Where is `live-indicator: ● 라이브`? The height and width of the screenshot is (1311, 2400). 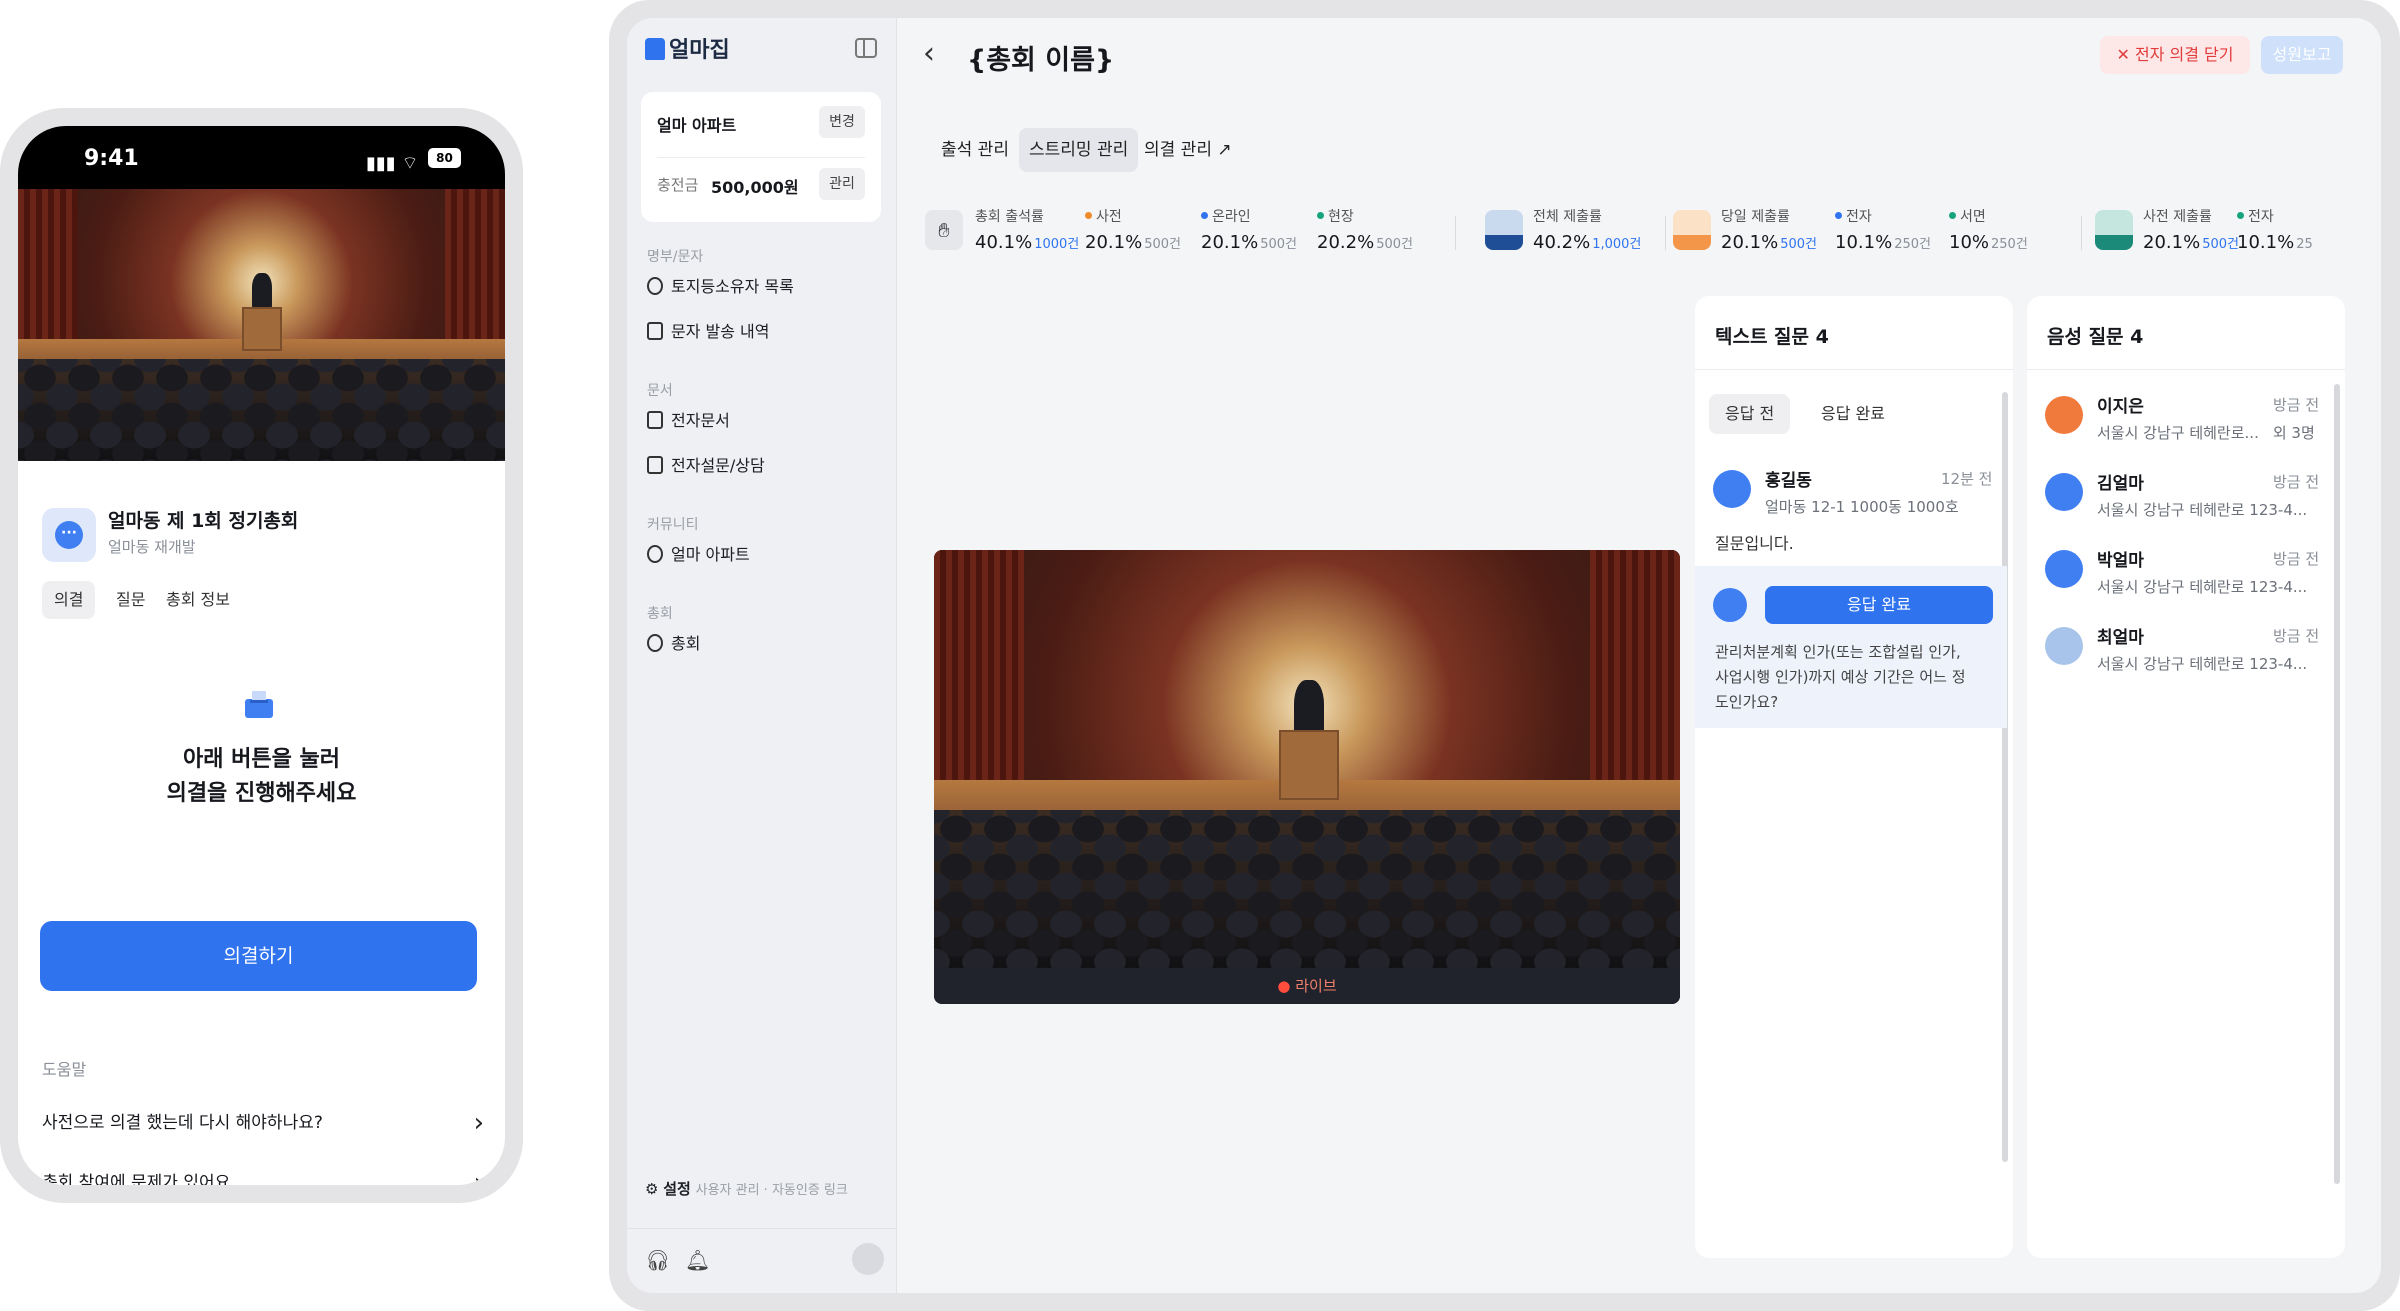
live-indicator: ● 라이브 is located at coordinates (1307, 986).